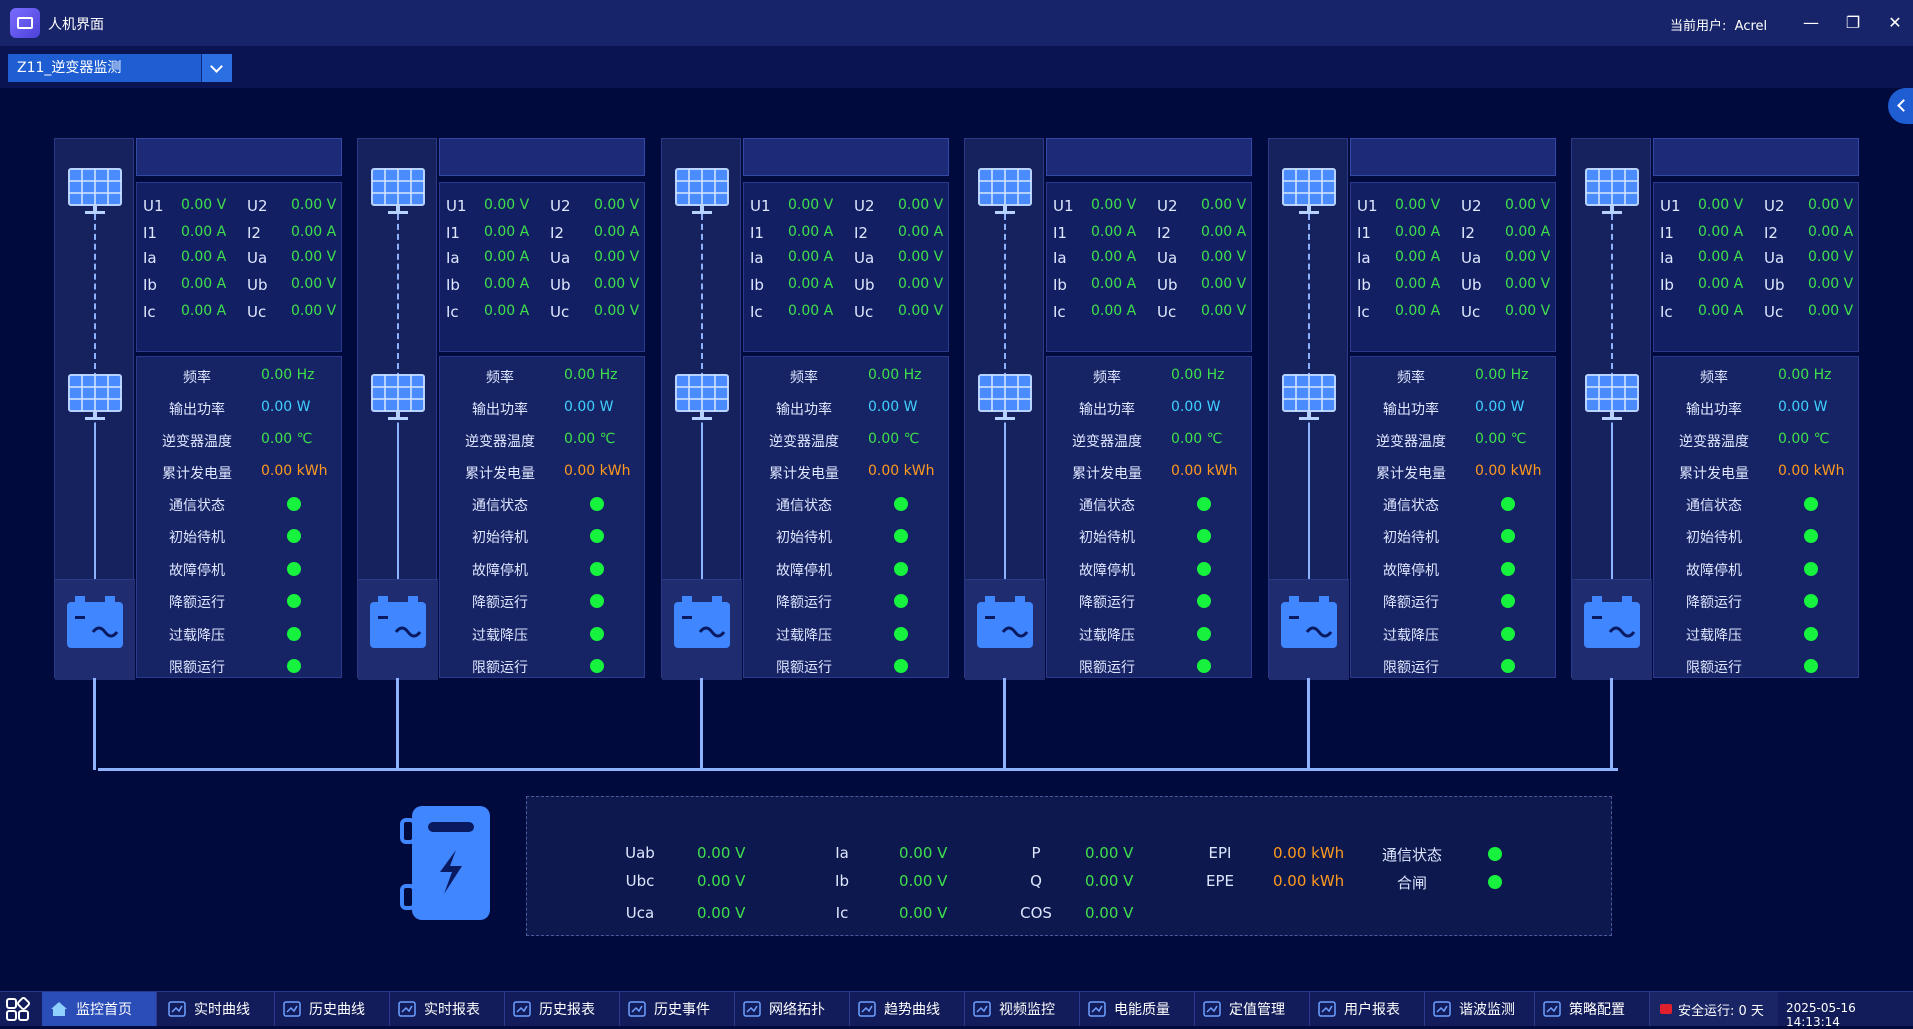  Describe the element at coordinates (99, 1009) in the screenshot. I see `nav-item: 监控首页` at that location.